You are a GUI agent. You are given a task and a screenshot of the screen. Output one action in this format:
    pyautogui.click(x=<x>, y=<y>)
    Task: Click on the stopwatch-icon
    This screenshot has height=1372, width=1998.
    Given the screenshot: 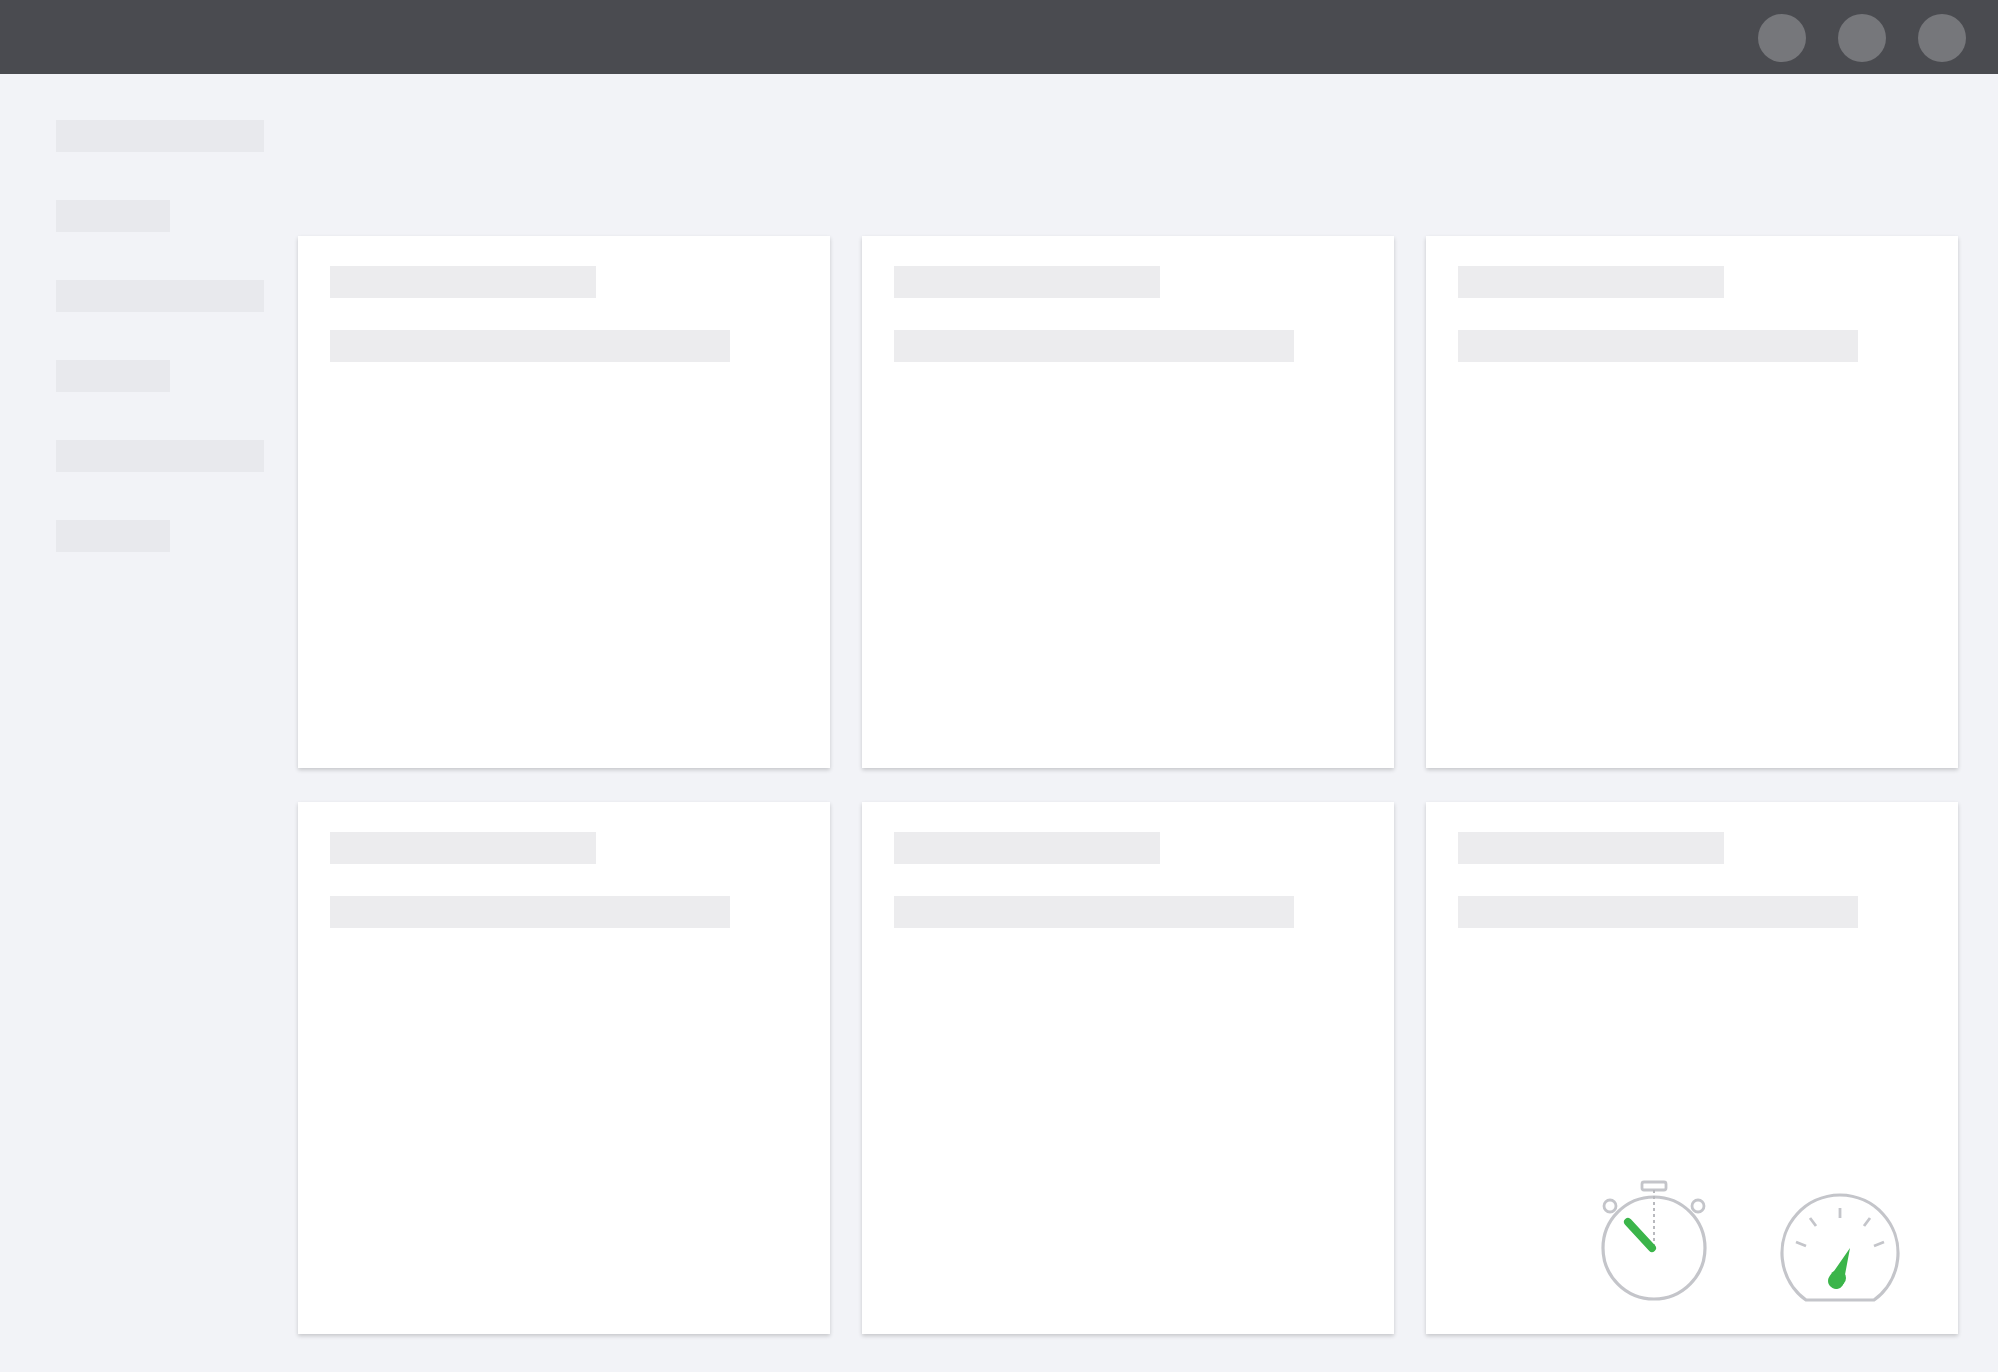 What is the action you would take?
    pyautogui.click(x=1654, y=1242)
    